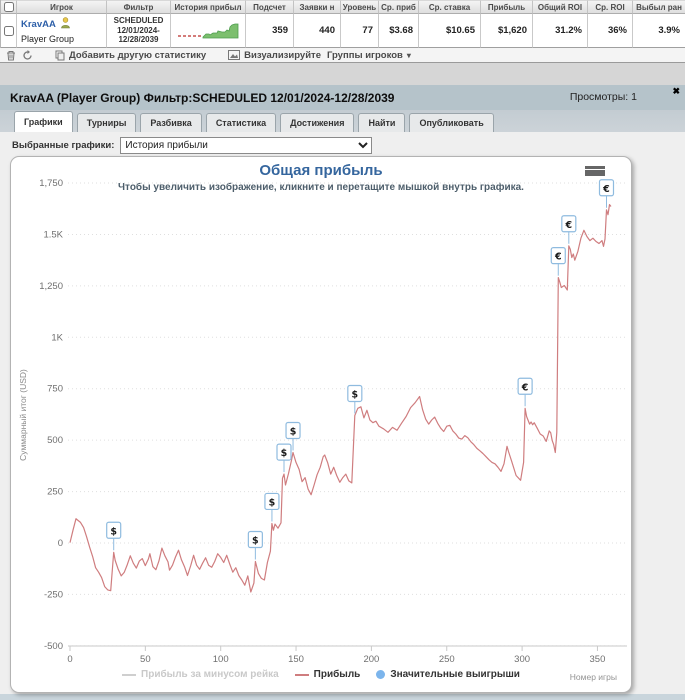 The width and height of the screenshot is (685, 700). Describe the element at coordinates (106, 122) in the screenshot. I see `tab-tournaments: Турниры` at that location.